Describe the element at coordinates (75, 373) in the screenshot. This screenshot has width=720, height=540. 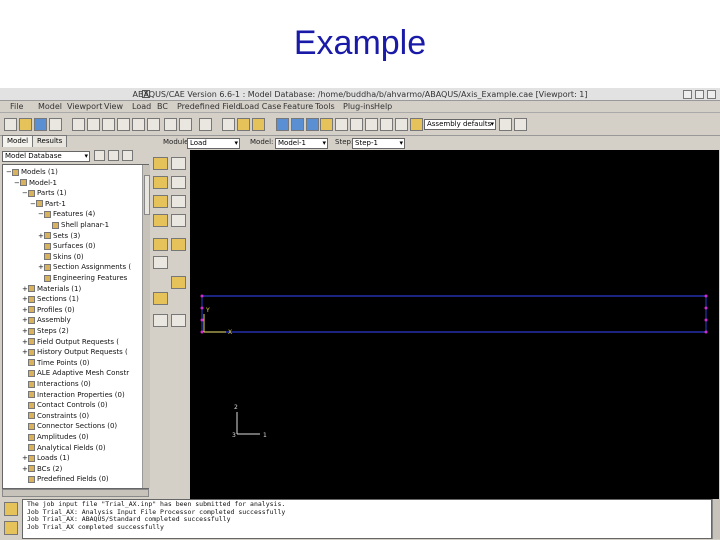
I see `tree-item: ALE Adaptive Mesh Constr` at that location.